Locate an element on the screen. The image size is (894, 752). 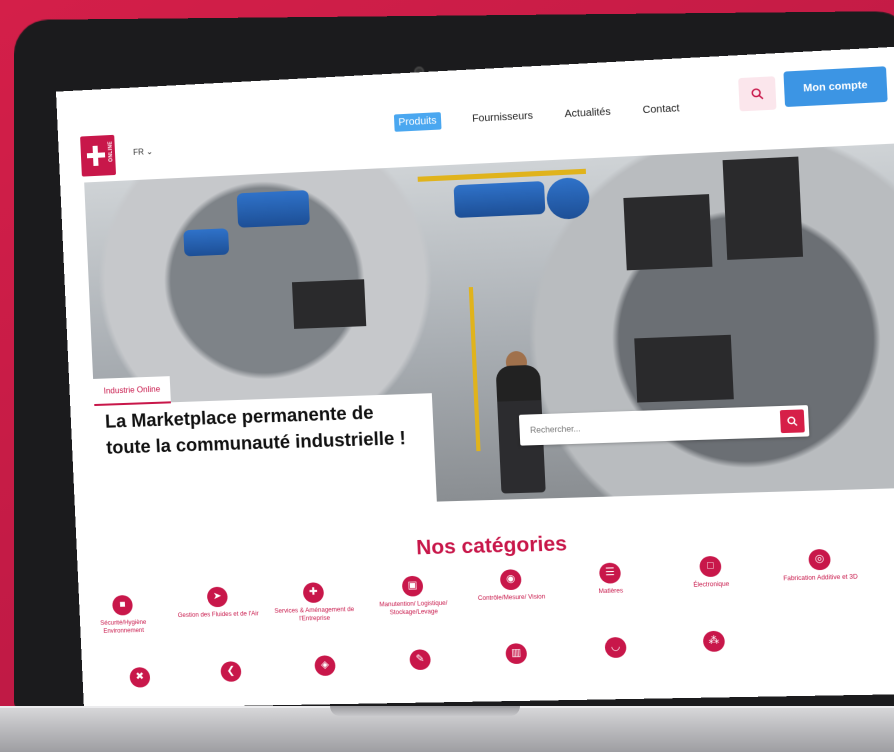
box-icon: ▣ is located at coordinates (412, 586).